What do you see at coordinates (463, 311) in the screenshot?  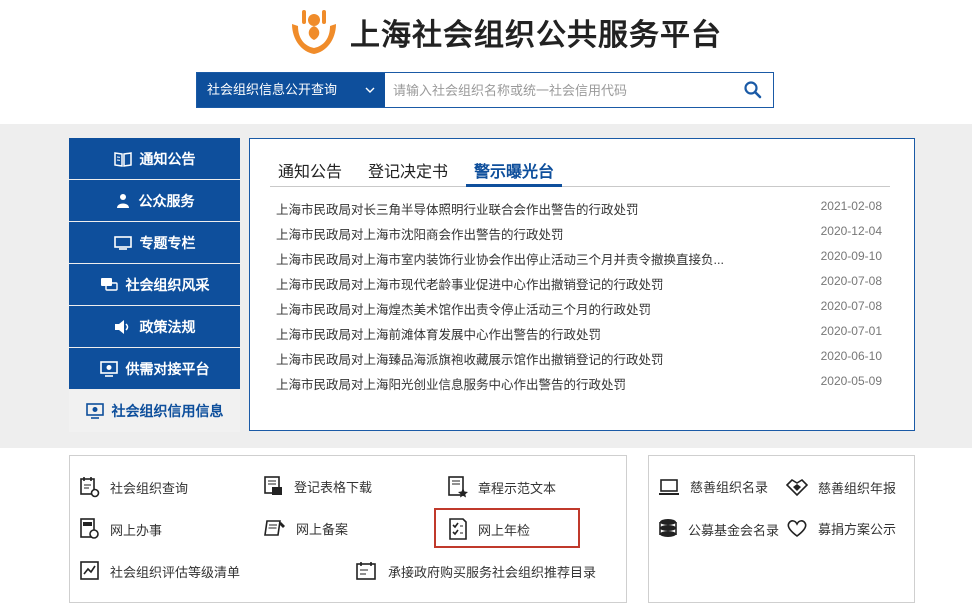 I see `news-title: 上海市民政局对上海煌杰美术馆作出责令停止活动三个月的行政处罚` at bounding box center [463, 311].